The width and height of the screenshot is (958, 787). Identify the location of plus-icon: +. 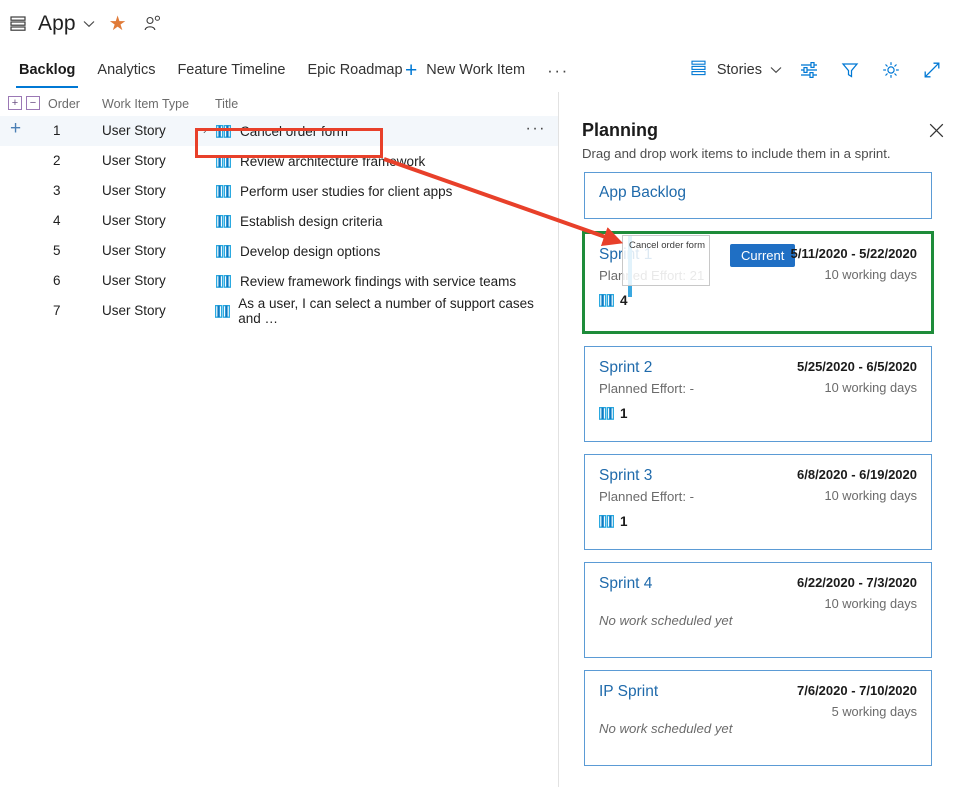
(411, 70).